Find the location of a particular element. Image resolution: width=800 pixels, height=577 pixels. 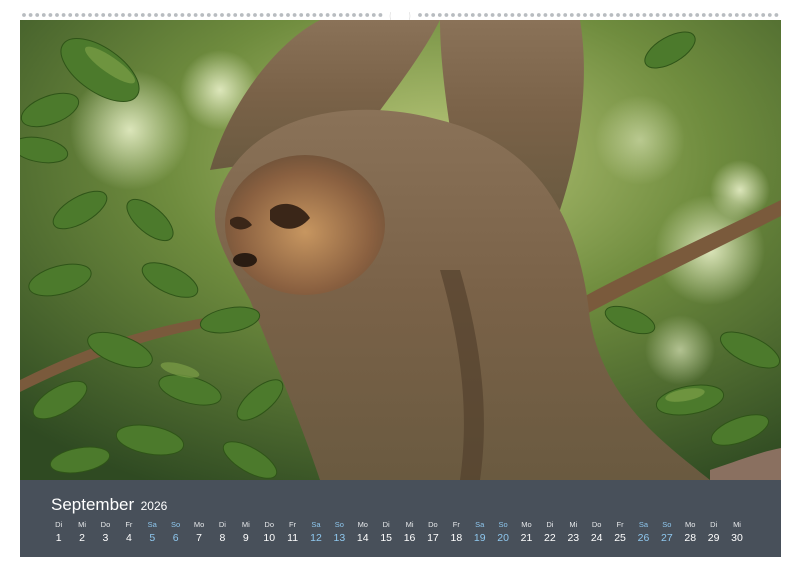

day-number: 28 is located at coordinates (690, 538).